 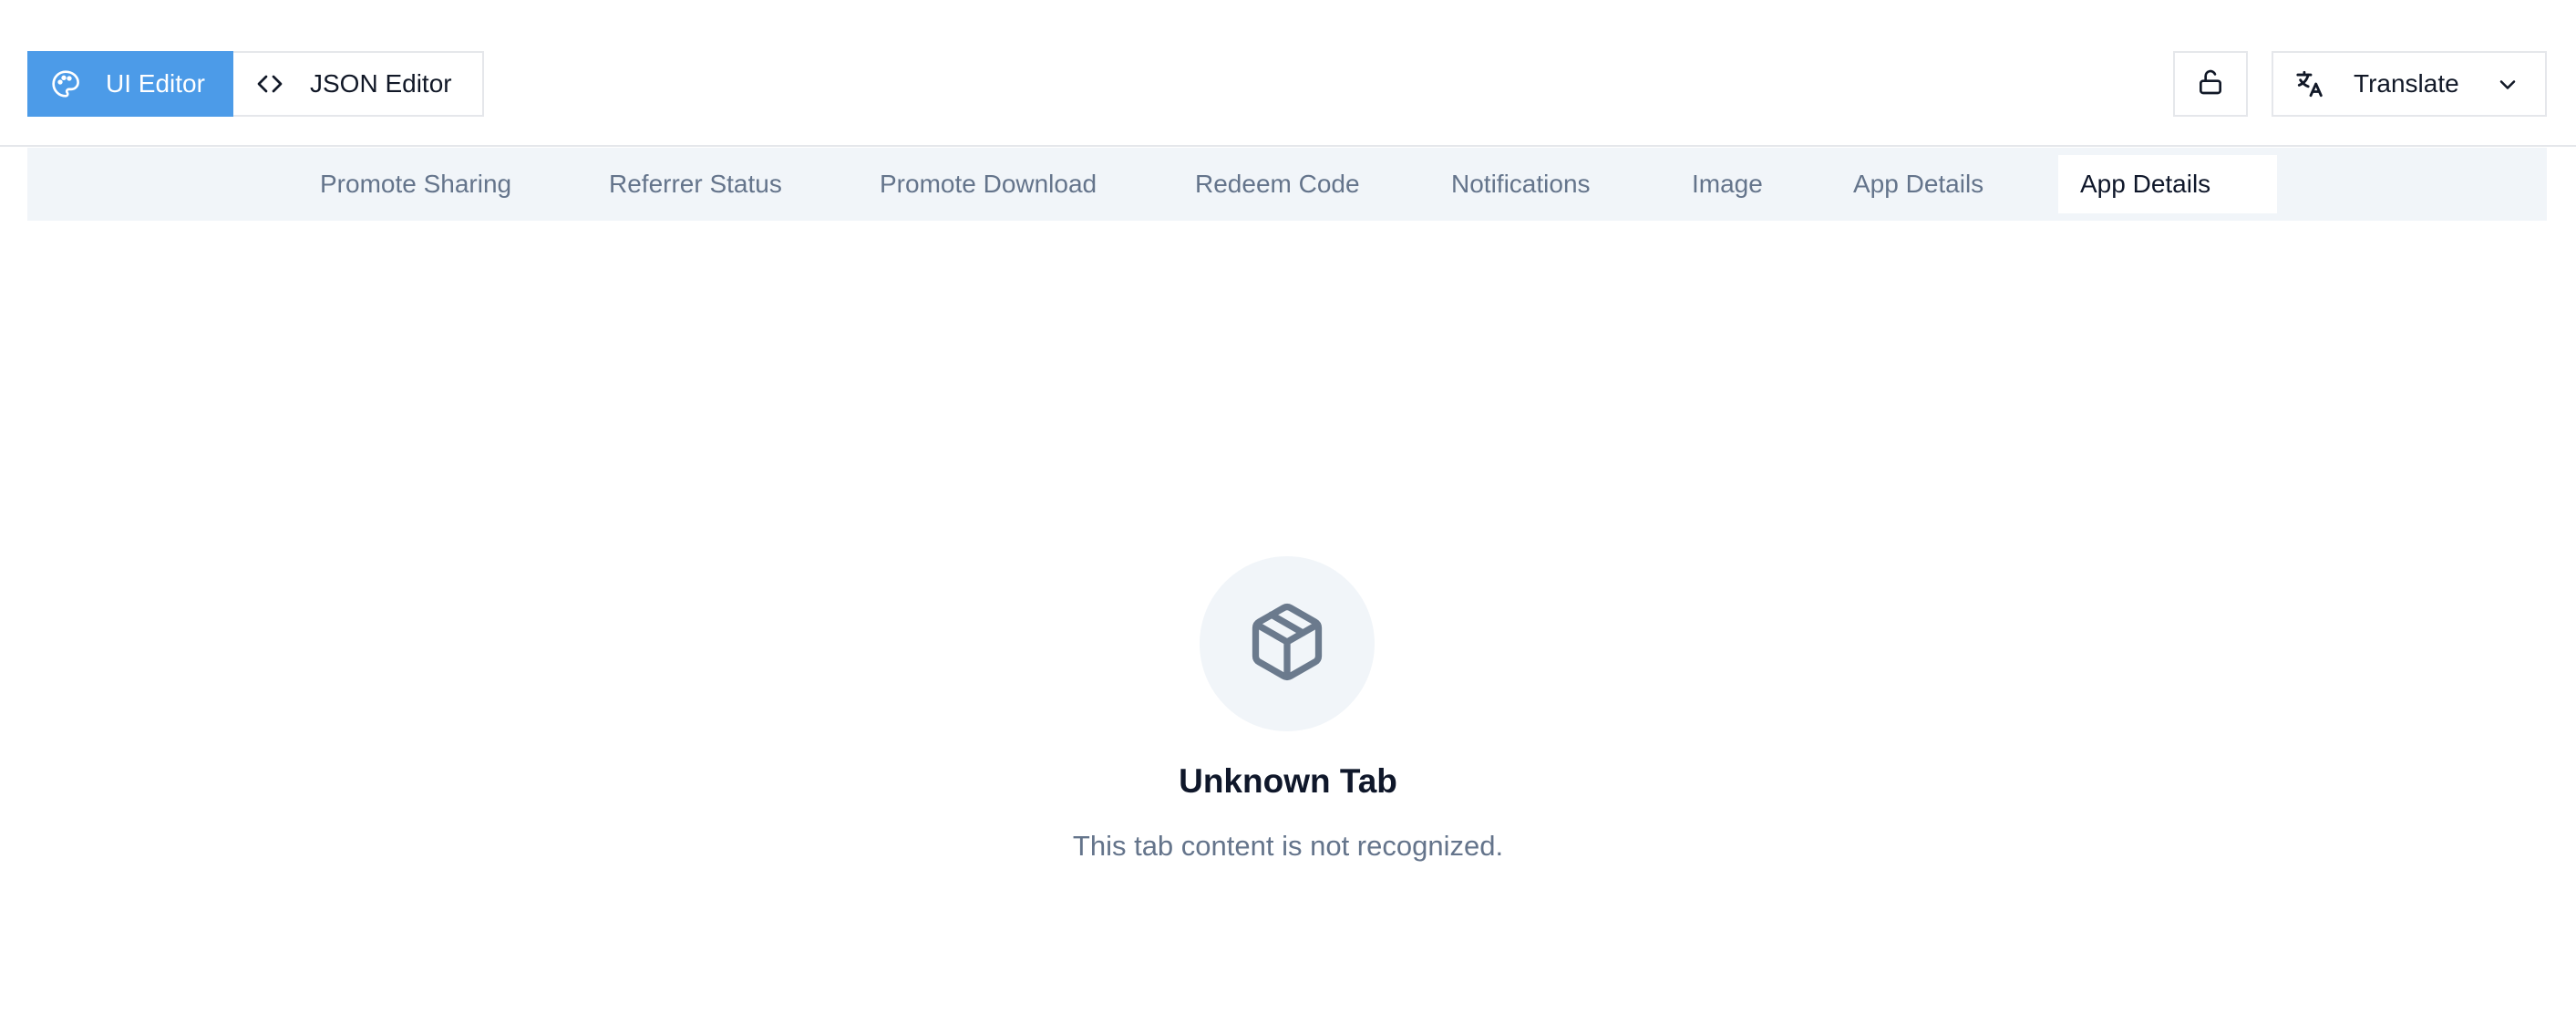 I want to click on tab-app-details-active: App Details, so click(x=2167, y=184).